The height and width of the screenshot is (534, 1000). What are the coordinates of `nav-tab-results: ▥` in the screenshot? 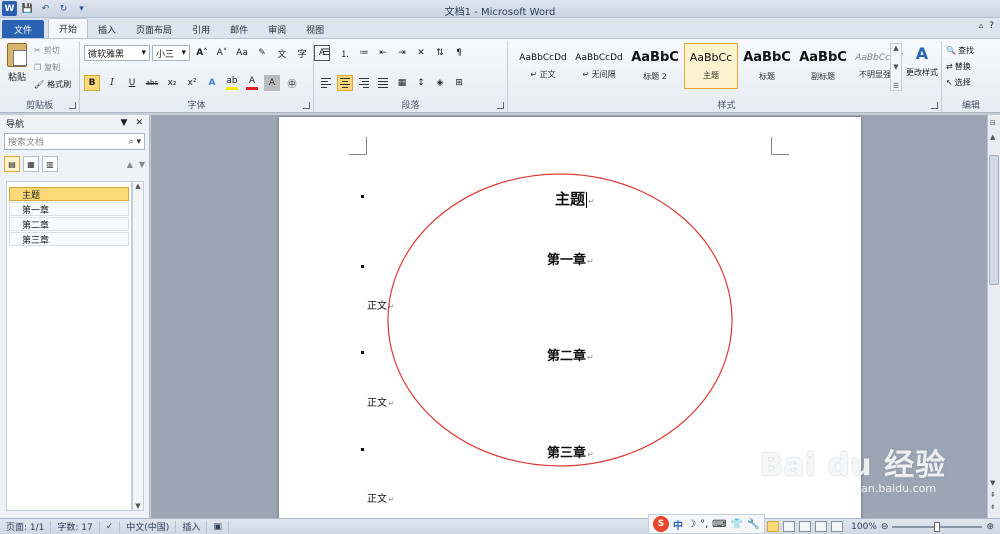 It's located at (50, 164).